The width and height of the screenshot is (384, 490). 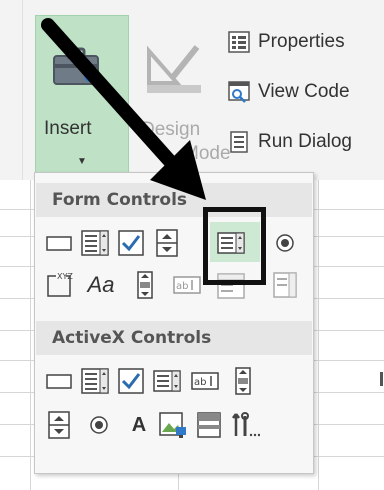 I want to click on design-mode-label-line2: Mode, so click(x=207, y=153).